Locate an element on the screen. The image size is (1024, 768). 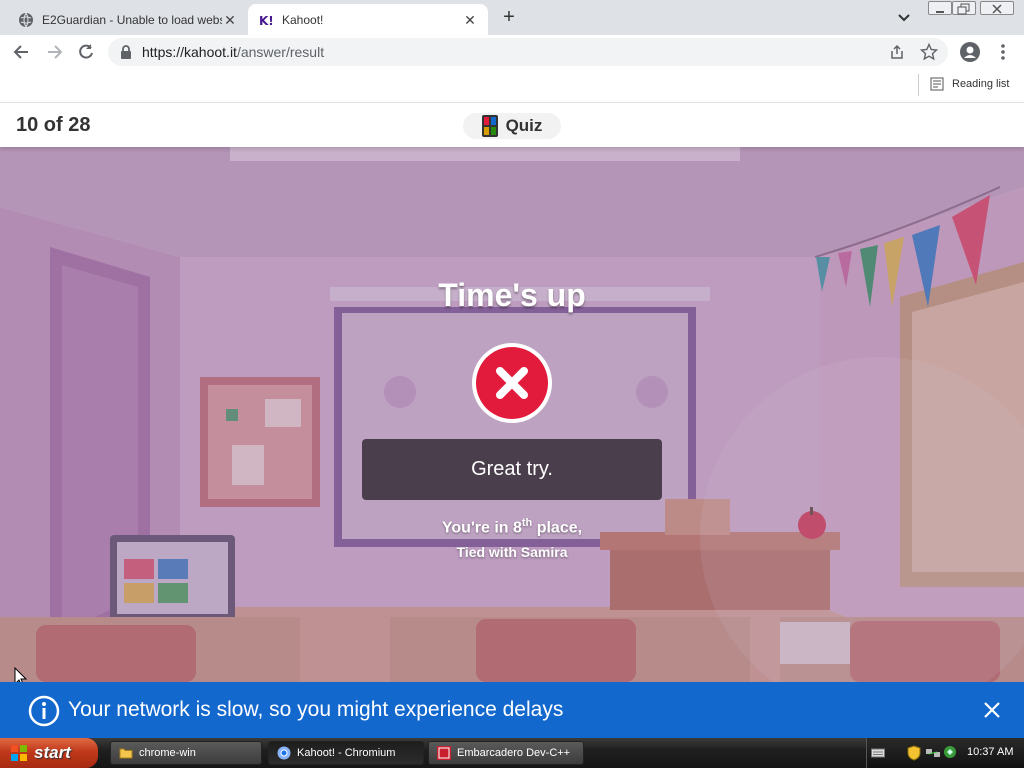
taskbar-item-chrome-win: chrome-win is located at coordinates (186, 753).